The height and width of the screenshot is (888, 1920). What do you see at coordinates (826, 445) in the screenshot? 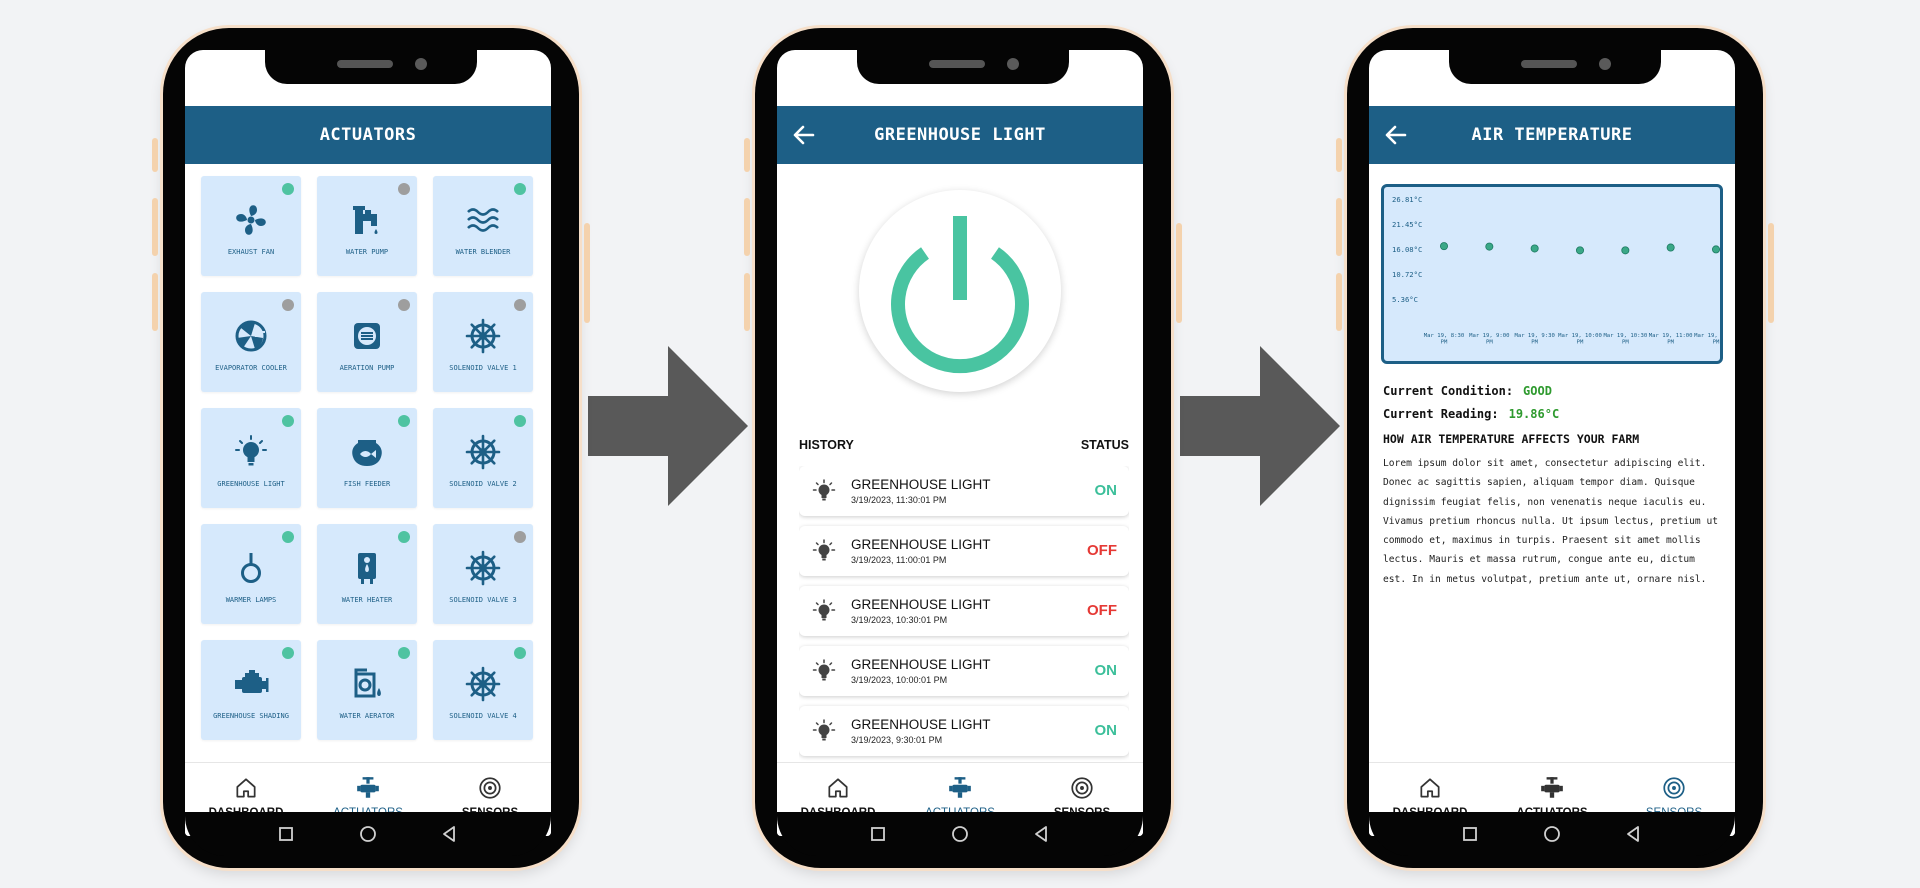
I see `history-label: HISTORY` at bounding box center [826, 445].